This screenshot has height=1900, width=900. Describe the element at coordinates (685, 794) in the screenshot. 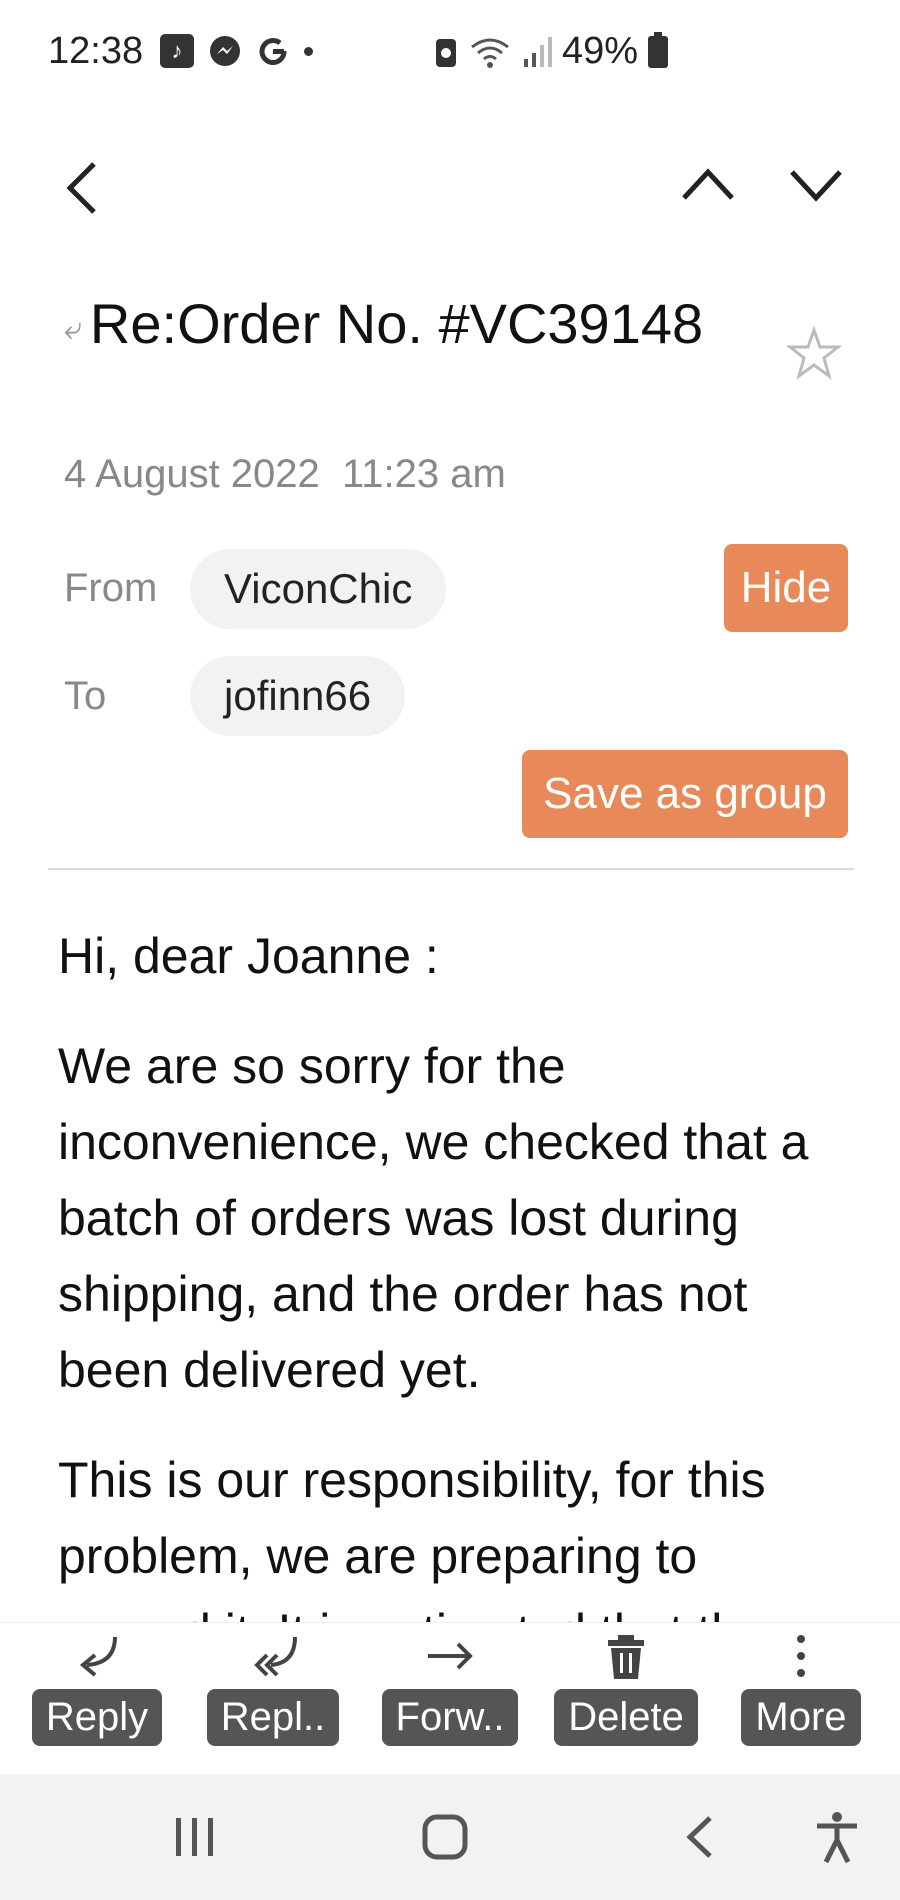

I see `save-as-group-button: Save as group` at that location.